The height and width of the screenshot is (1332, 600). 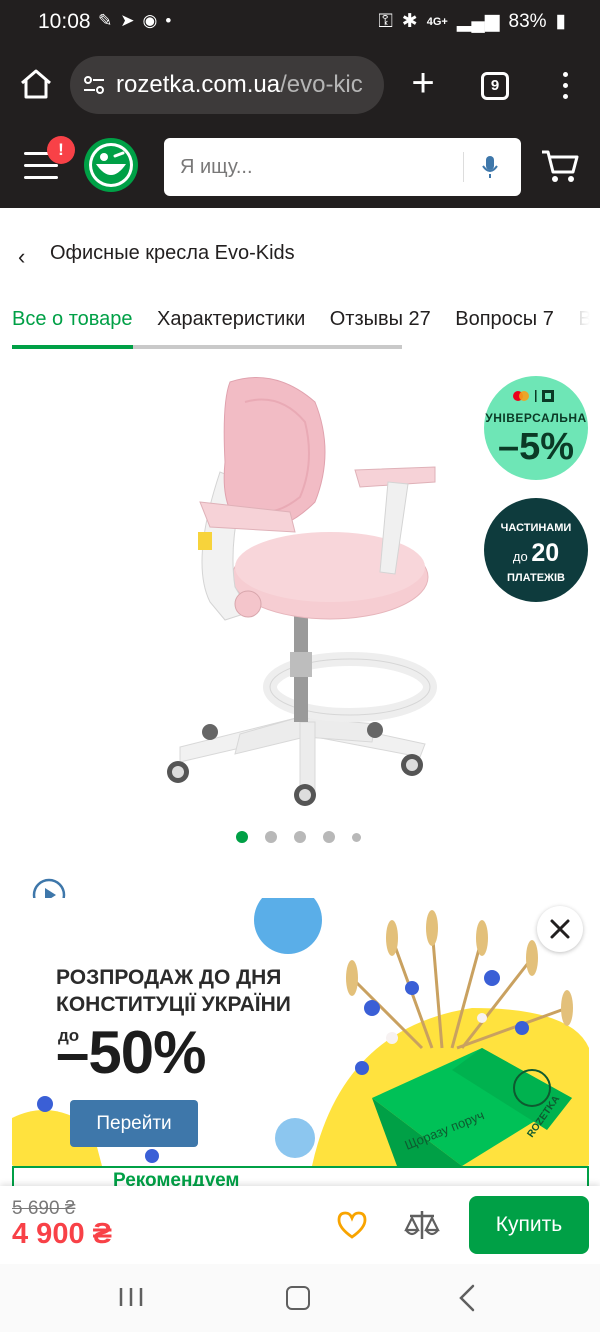 I want to click on telegram-icon: ➤, so click(x=127, y=20).